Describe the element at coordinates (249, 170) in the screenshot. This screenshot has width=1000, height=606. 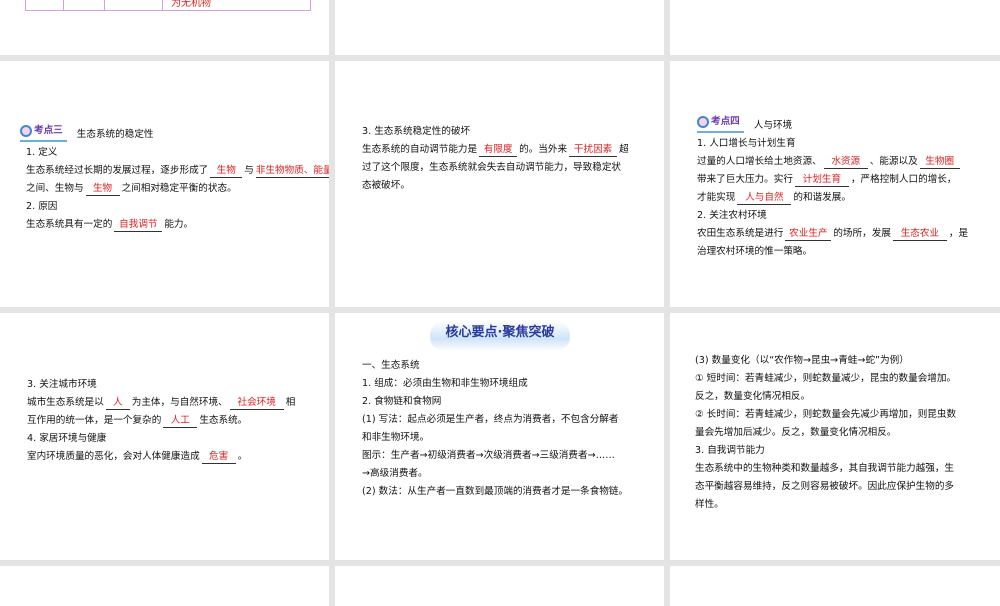
I see `text: 与` at that location.